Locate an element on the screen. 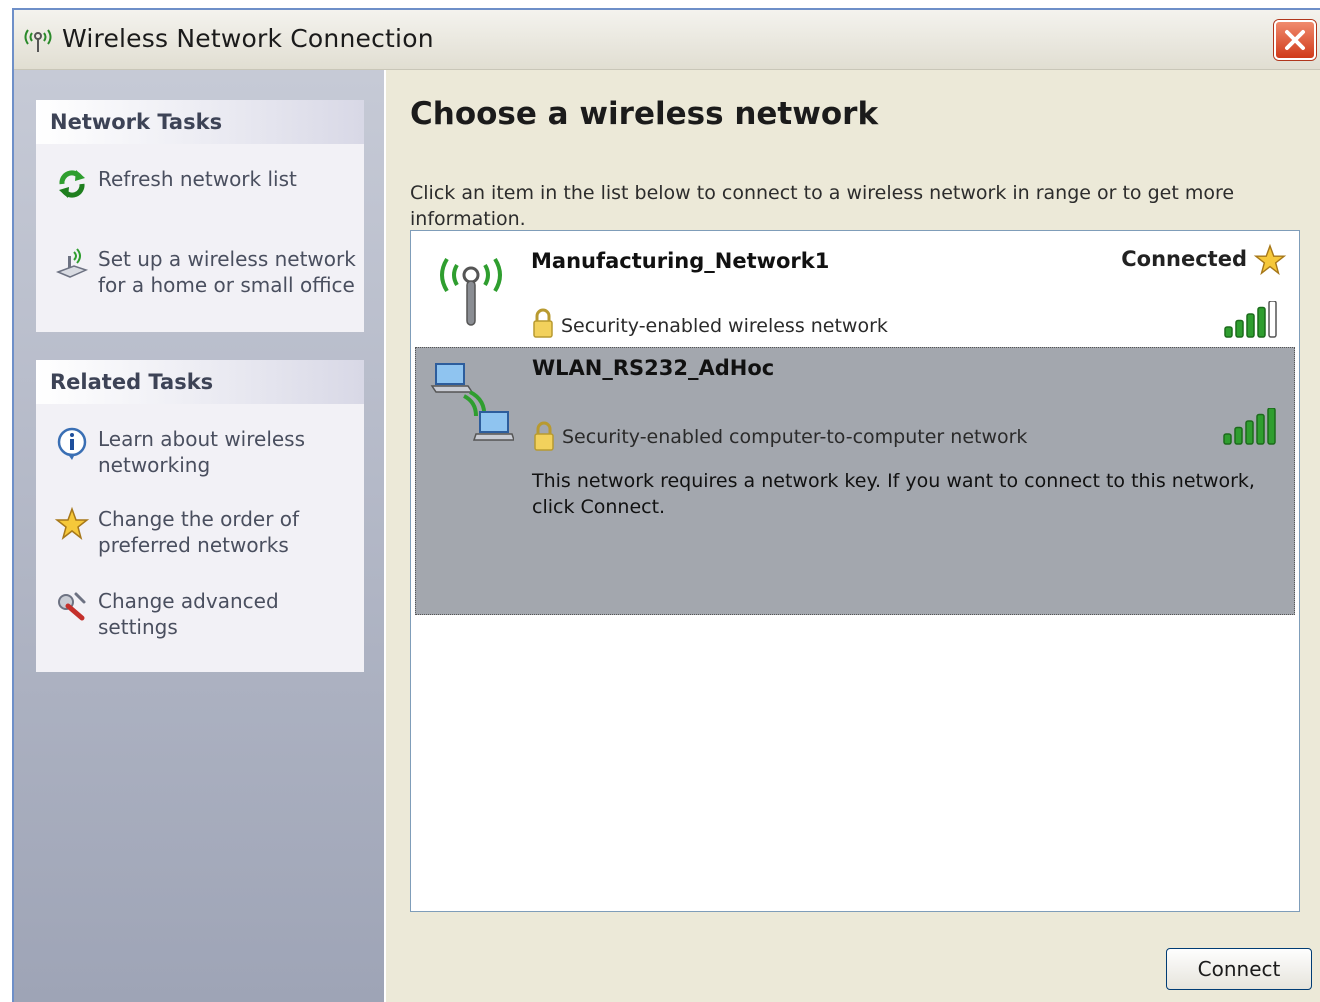 The image size is (1320, 1002). change-network-order-link: Change the order of preferred networks is located at coordinates (206, 532).